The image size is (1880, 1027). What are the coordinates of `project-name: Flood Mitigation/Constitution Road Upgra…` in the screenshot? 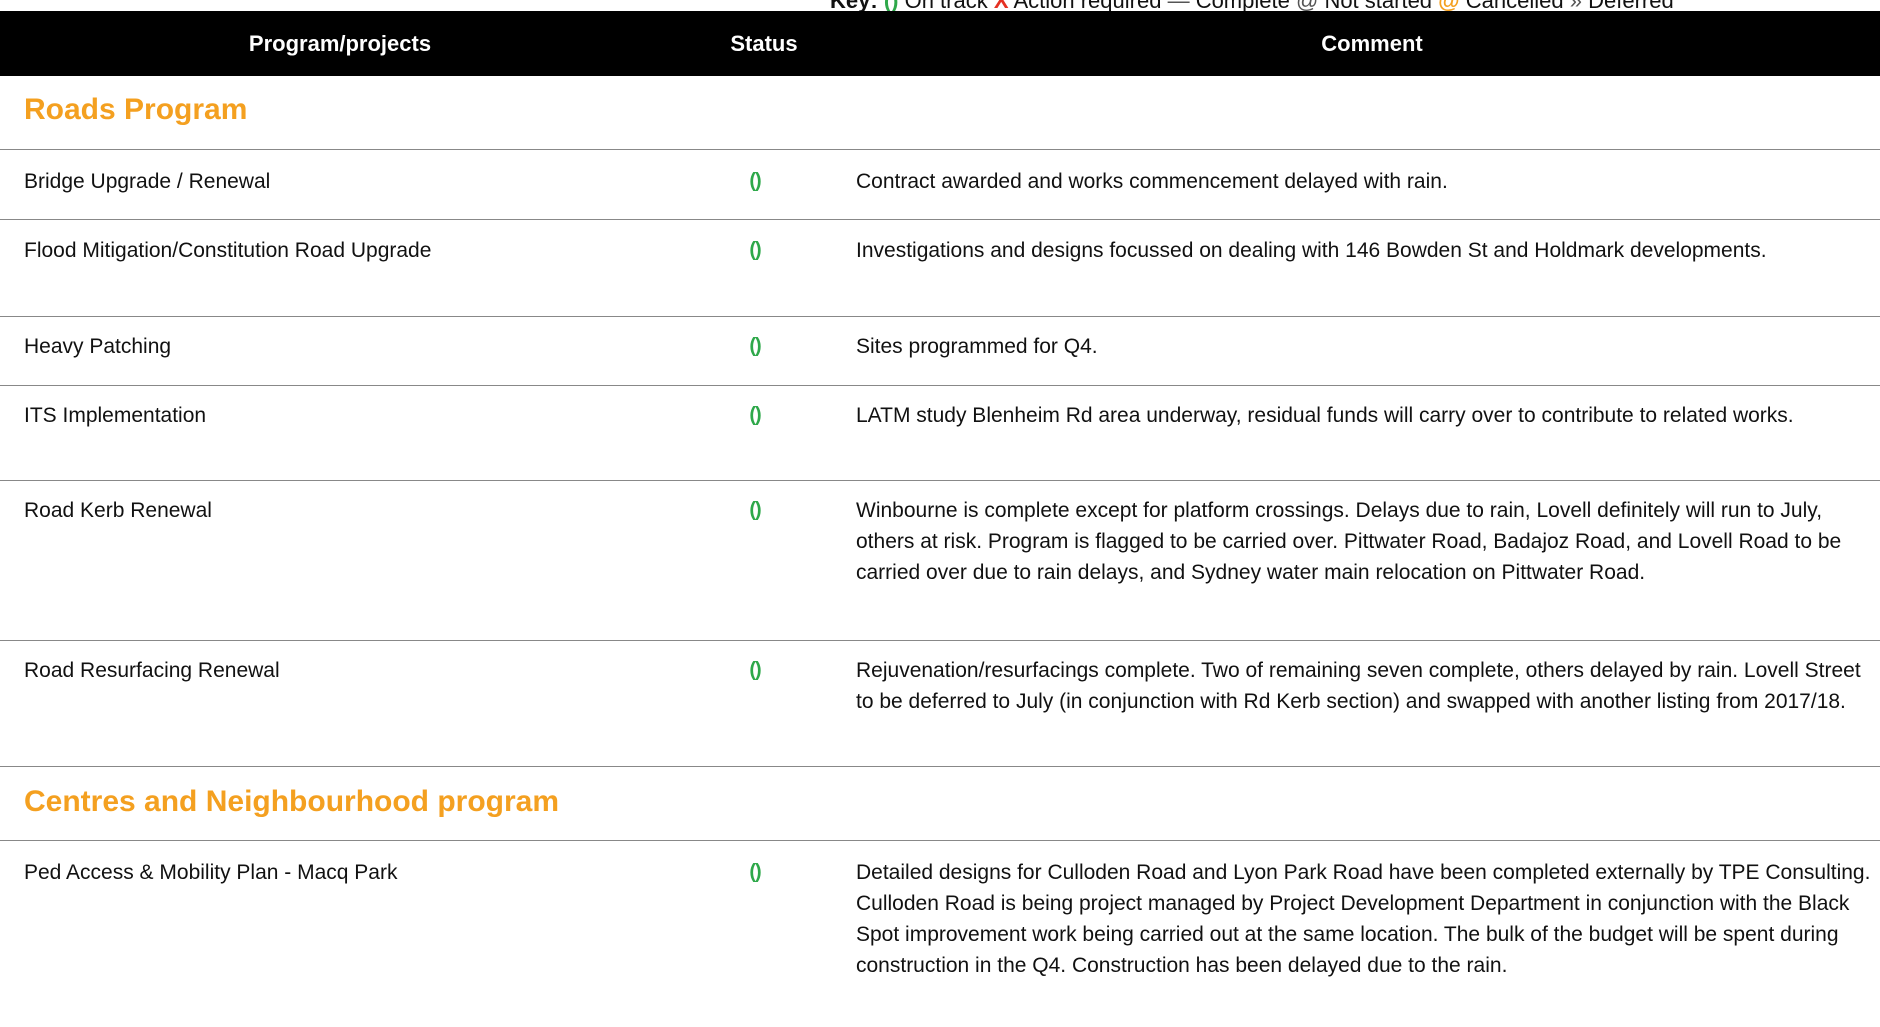 It's located at (228, 250).